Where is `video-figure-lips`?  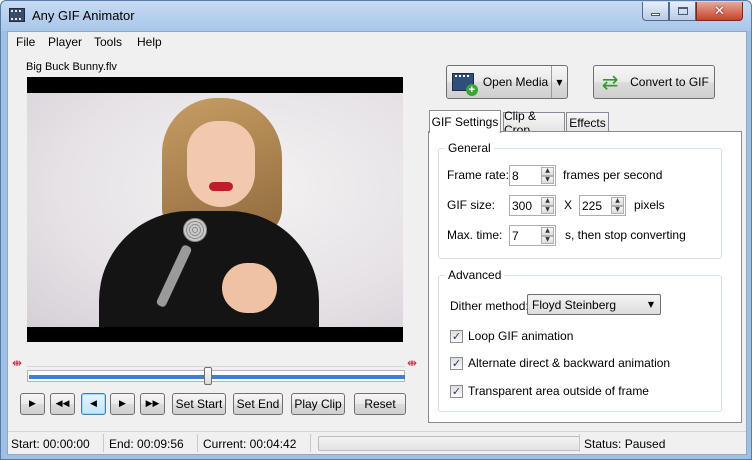 video-figure-lips is located at coordinates (221, 186).